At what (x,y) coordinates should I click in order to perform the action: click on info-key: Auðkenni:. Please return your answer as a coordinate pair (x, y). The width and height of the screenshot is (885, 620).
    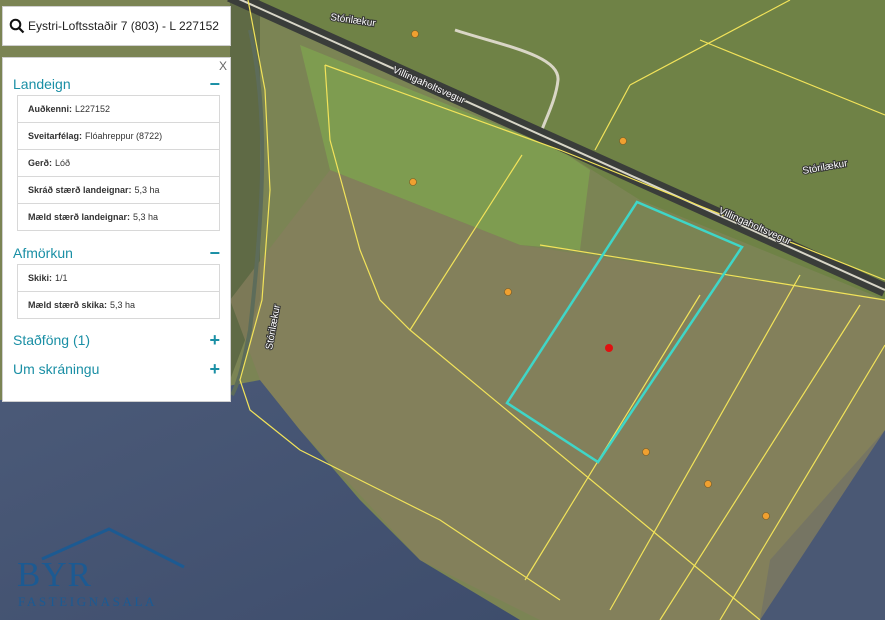
    Looking at the image, I should click on (50, 109).